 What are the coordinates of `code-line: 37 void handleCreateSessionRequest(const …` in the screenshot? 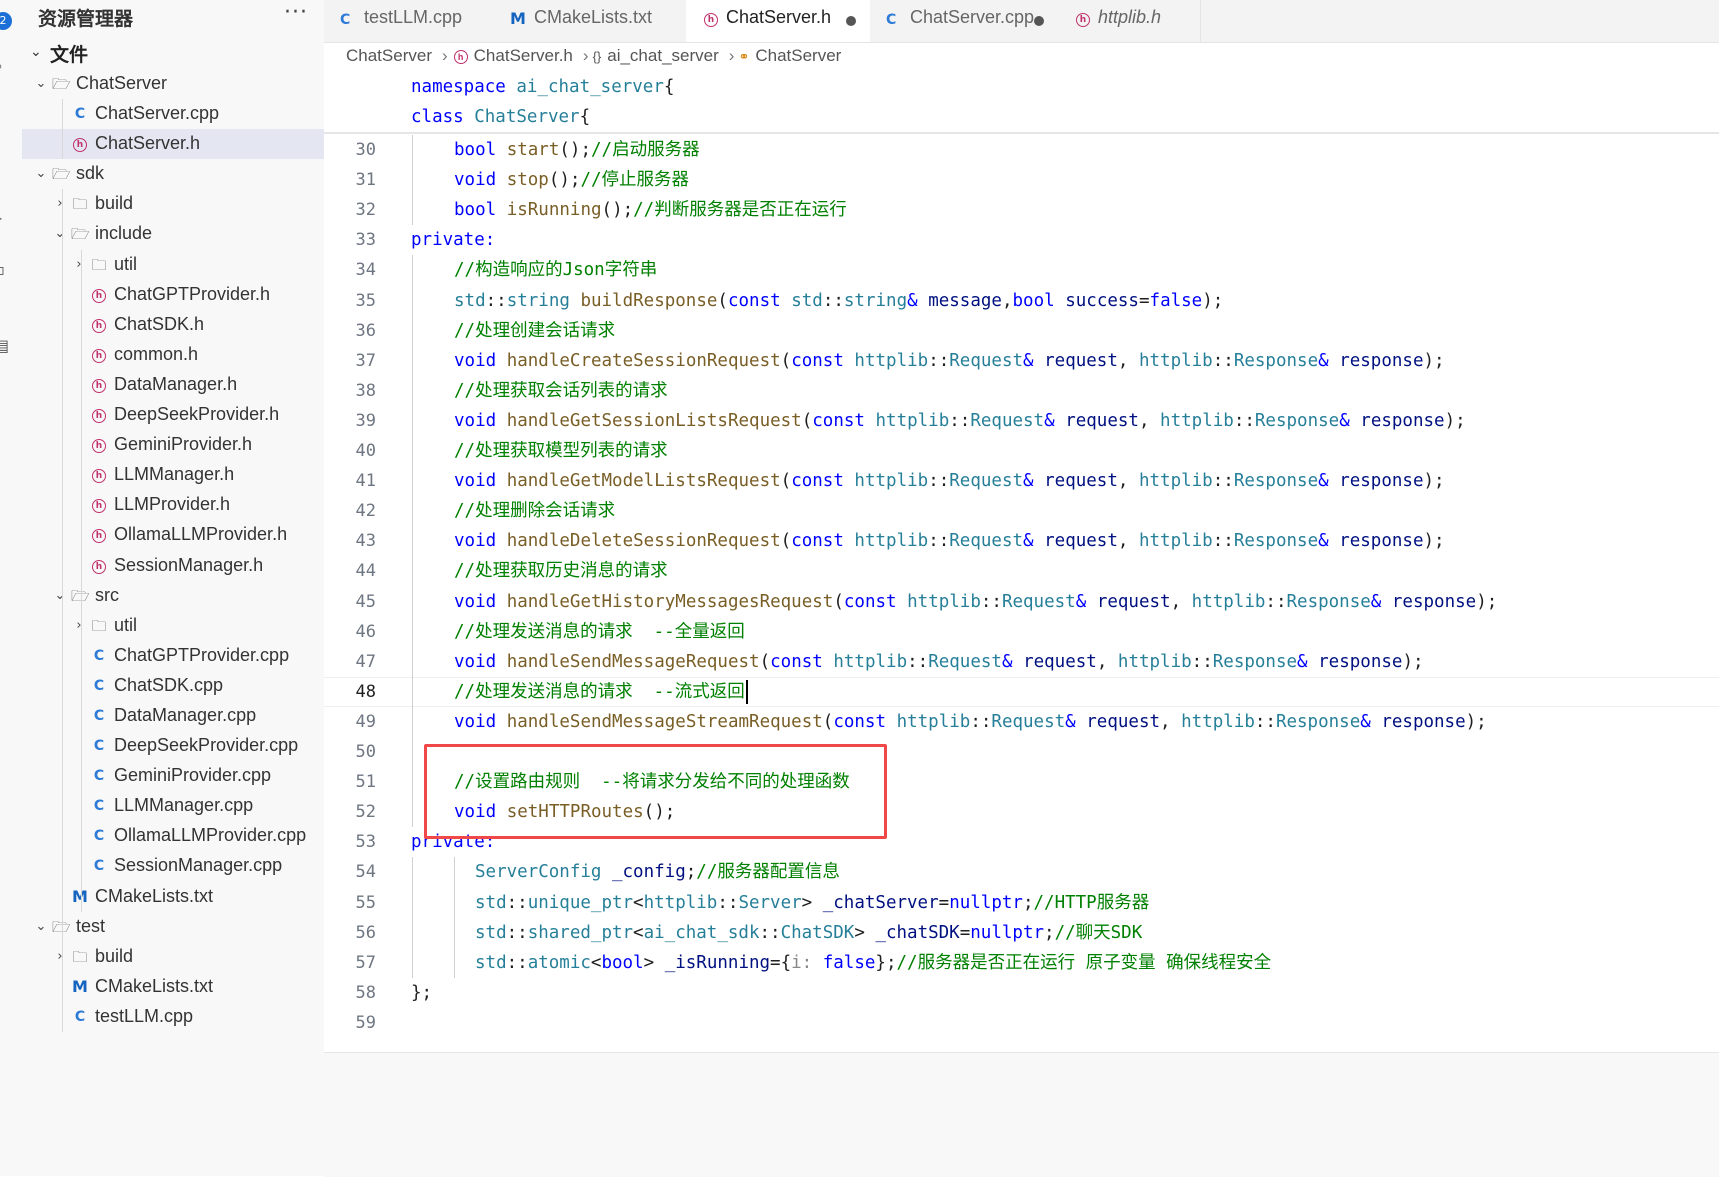 It's located at (1021, 361).